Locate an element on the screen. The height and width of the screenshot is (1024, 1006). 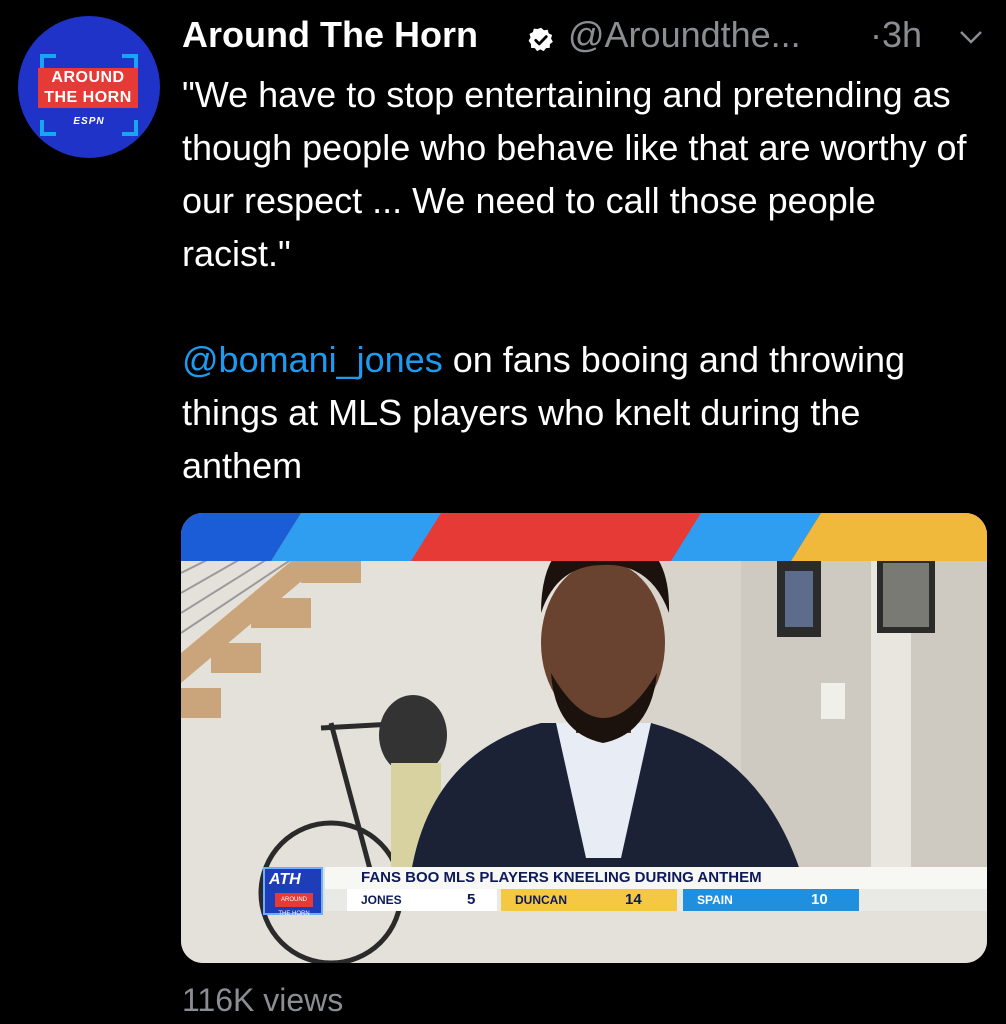
score-name: JONES is located at coordinates (381, 900).